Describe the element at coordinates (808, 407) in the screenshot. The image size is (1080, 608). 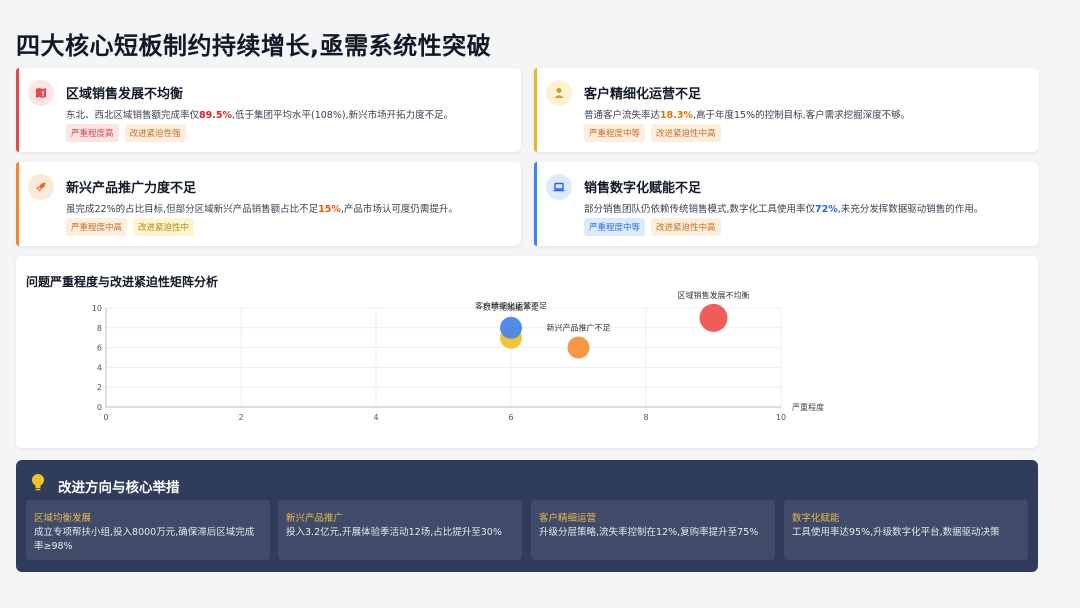
I see `x-axis-label: 严重程度` at that location.